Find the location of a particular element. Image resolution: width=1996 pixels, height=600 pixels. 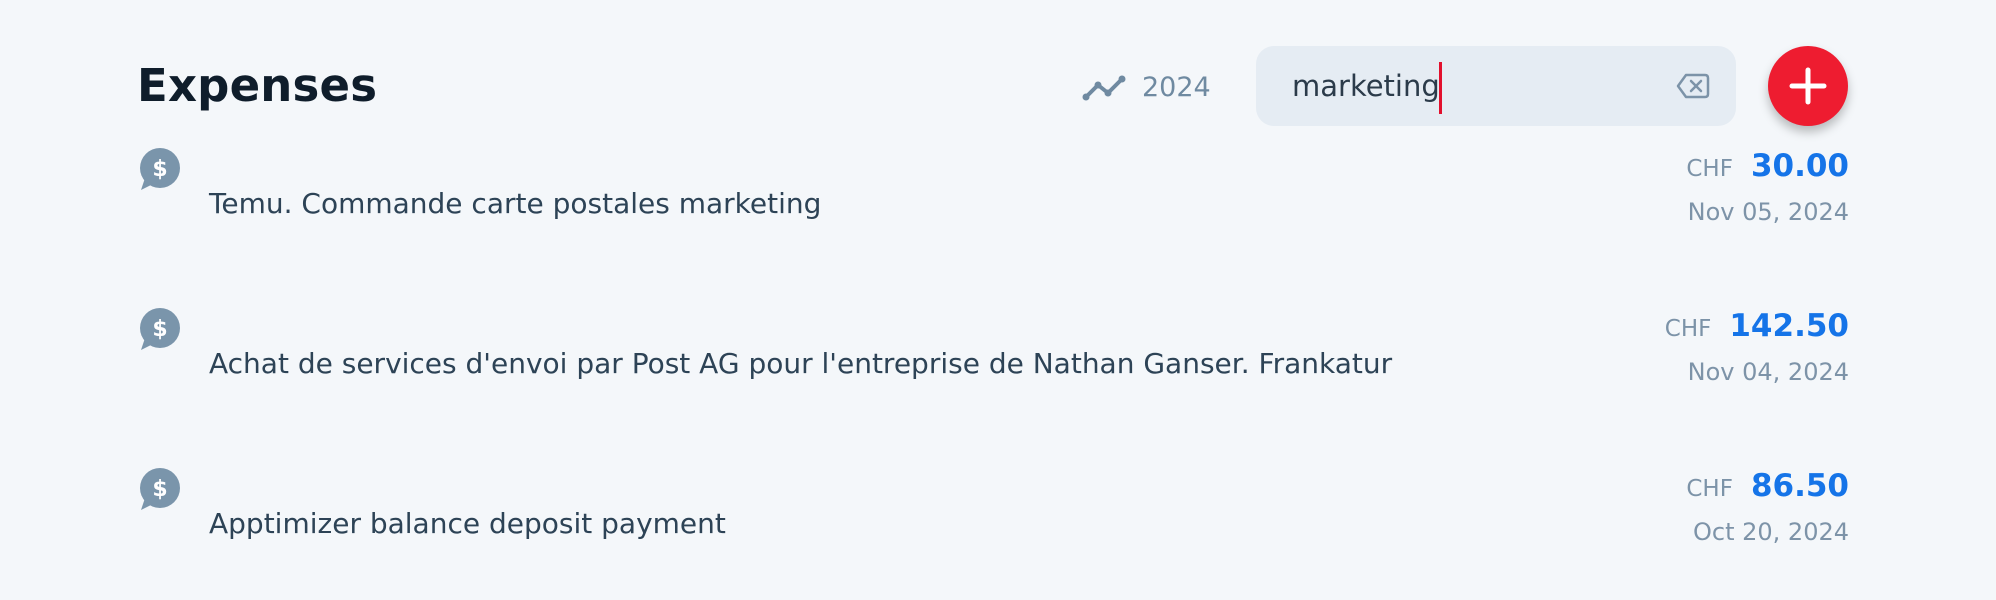

expense-description: Temu. Commande carte postales marketing is located at coordinates (515, 203).